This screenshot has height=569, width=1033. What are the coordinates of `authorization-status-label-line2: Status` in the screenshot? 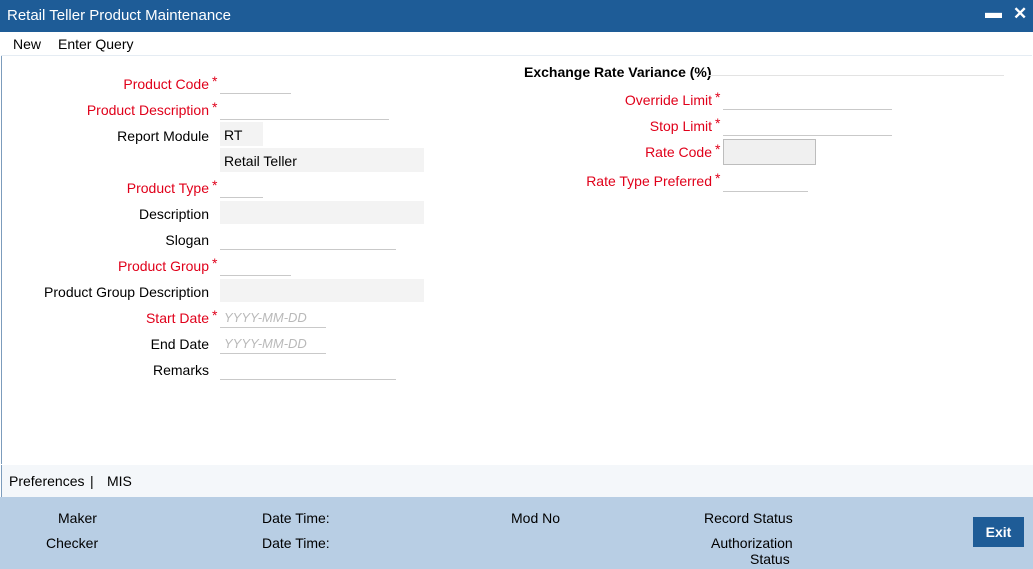 It's located at (770, 559).